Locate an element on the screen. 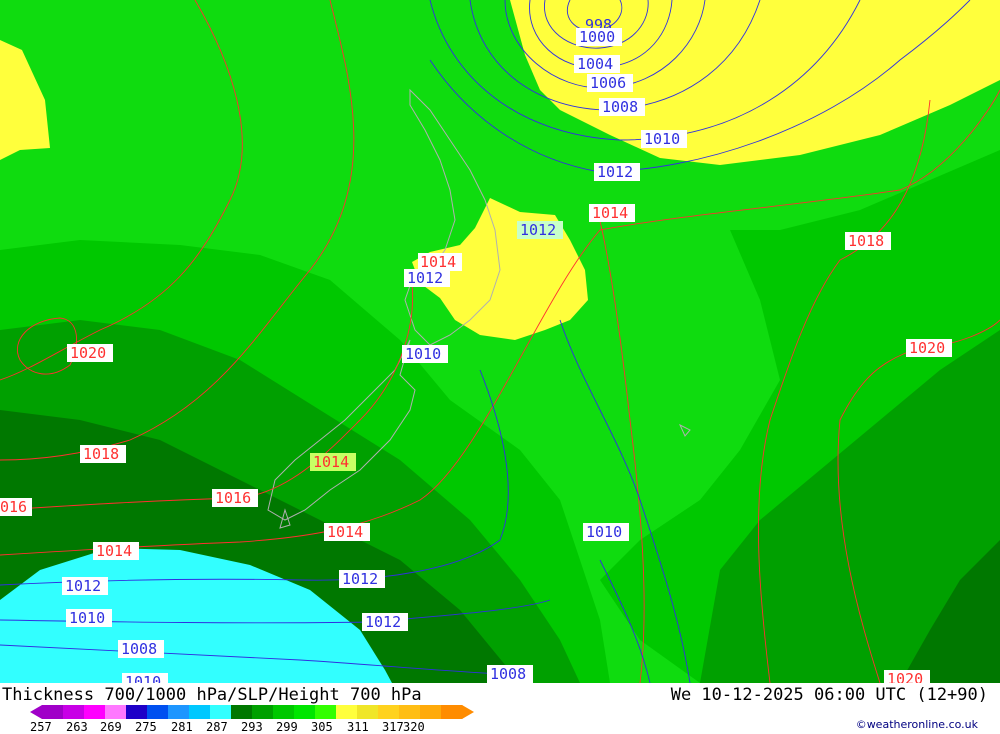 Image resolution: width=1000 pixels, height=734 pixels. scale-tick-label: 257 is located at coordinates (41, 727).